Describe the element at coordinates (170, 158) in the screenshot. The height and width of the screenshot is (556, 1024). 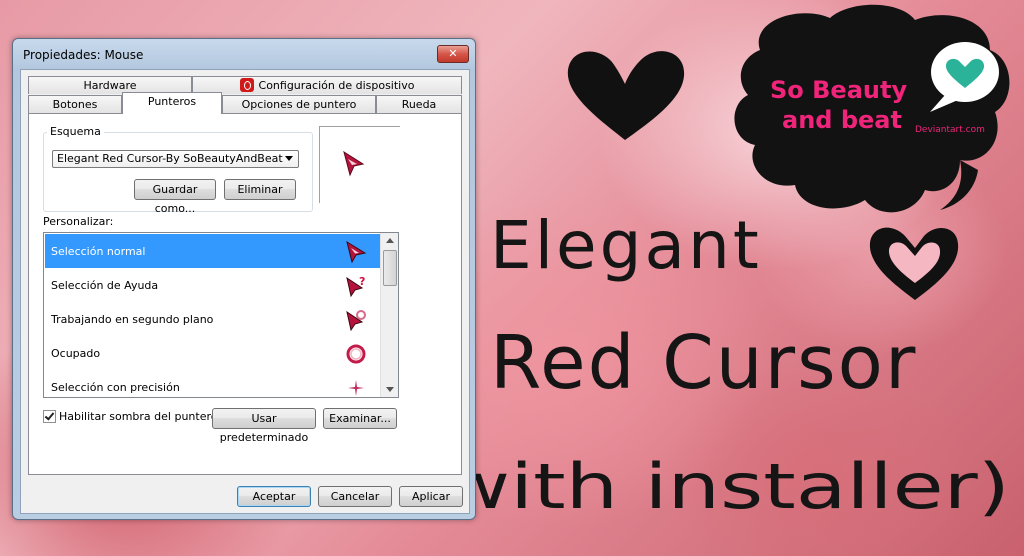
I see `scheme-selected: Elegant Red Cursor-By SoBeautyAndBeat` at that location.